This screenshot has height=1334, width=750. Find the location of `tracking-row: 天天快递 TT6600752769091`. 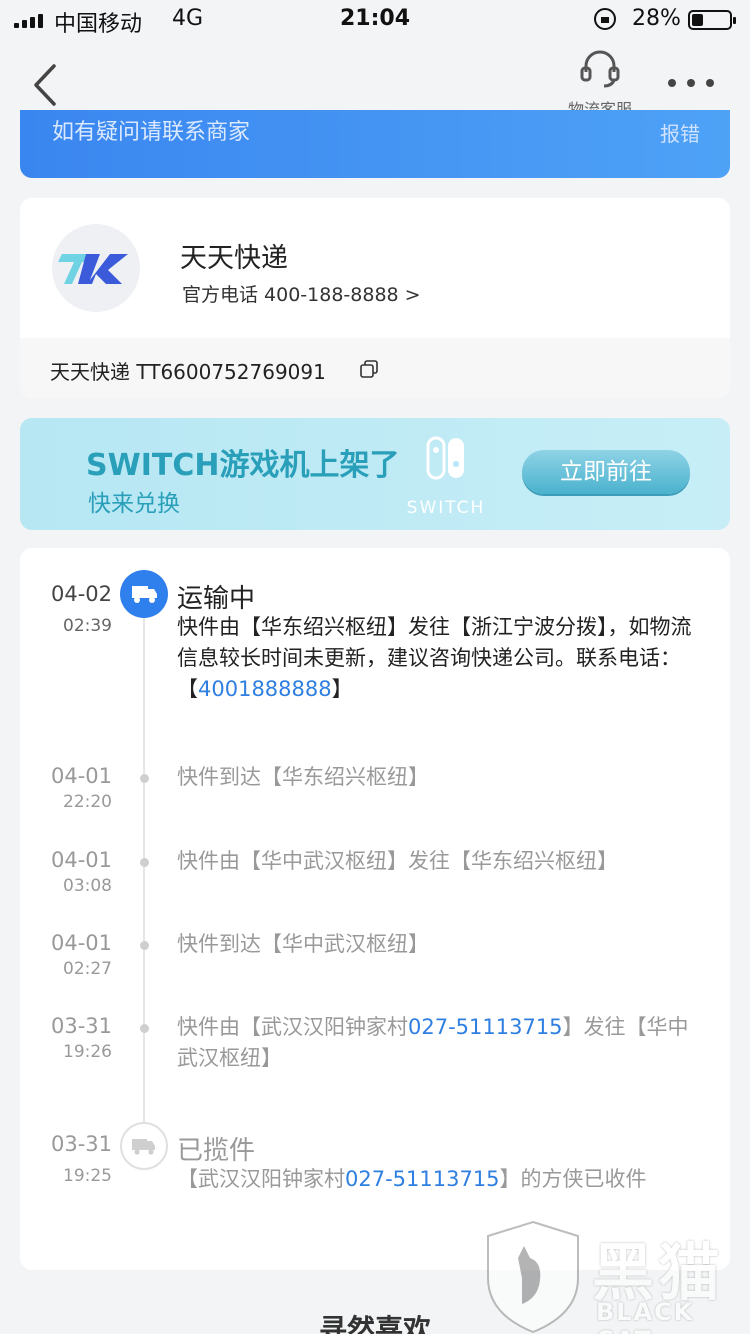

tracking-row: 天天快递 TT6600752769091 is located at coordinates (375, 368).